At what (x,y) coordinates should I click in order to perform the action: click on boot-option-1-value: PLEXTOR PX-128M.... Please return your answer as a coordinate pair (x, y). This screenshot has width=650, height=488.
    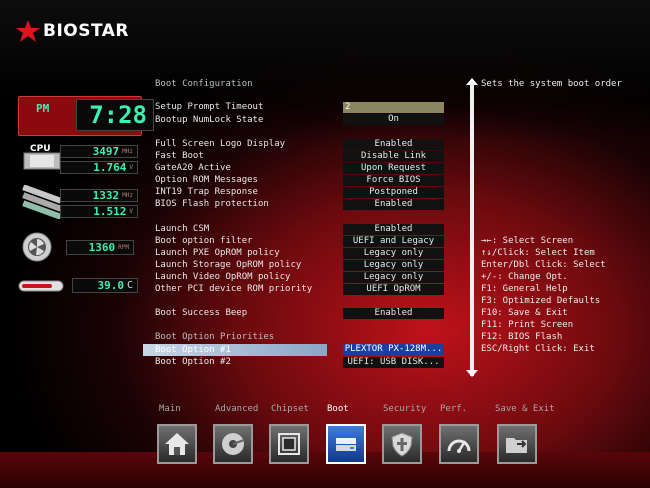
    Looking at the image, I should click on (393, 349).